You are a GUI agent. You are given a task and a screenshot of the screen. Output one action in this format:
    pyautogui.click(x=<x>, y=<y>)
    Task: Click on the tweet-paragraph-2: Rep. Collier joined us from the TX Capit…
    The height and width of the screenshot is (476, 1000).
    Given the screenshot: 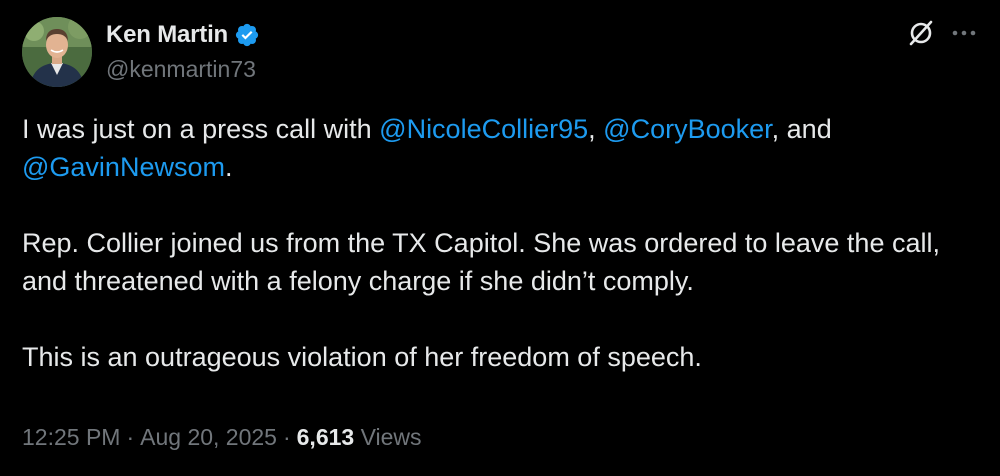 What is the action you would take?
    pyautogui.click(x=481, y=262)
    